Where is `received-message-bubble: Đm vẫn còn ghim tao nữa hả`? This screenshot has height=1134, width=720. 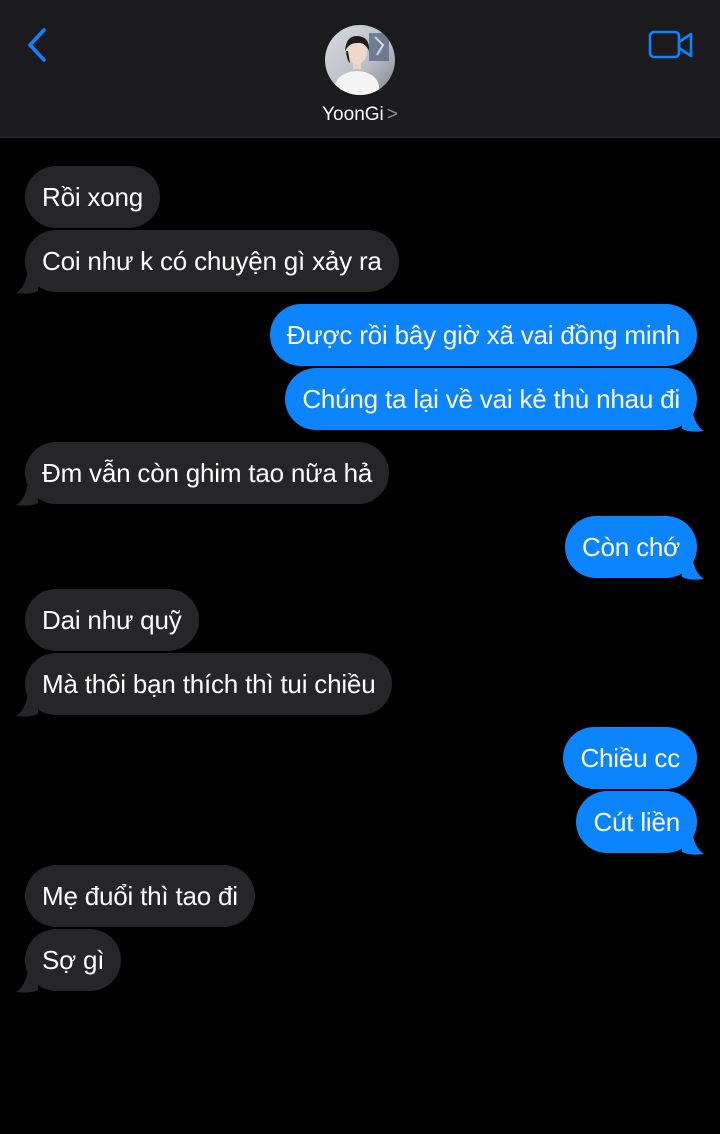
received-message-bubble: Đm vẫn còn ghim tao nữa hả is located at coordinates (207, 473).